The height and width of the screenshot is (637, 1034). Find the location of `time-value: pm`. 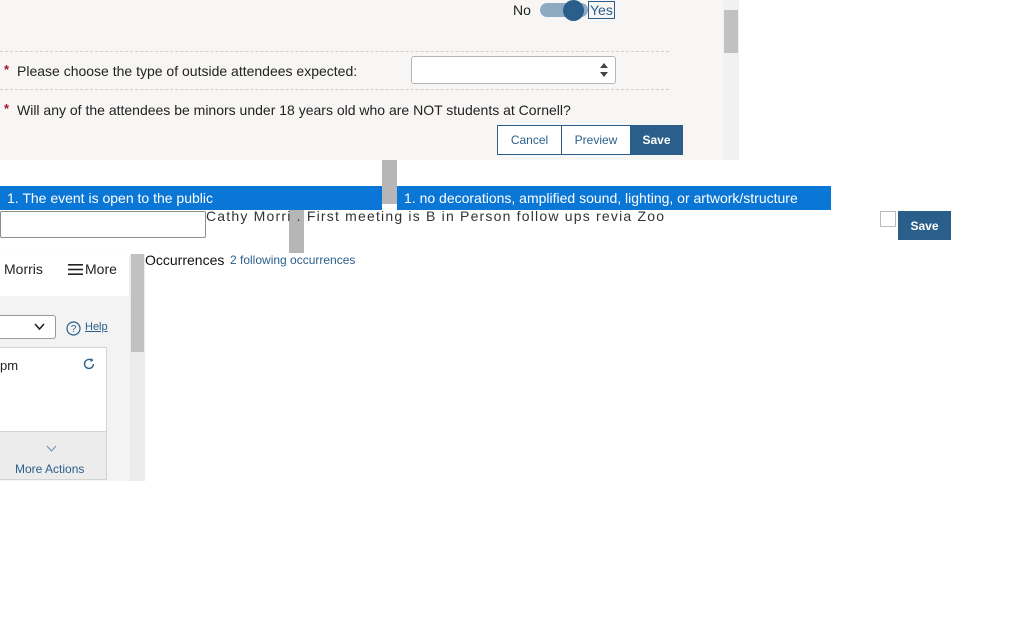

time-value: pm is located at coordinates (9, 365).